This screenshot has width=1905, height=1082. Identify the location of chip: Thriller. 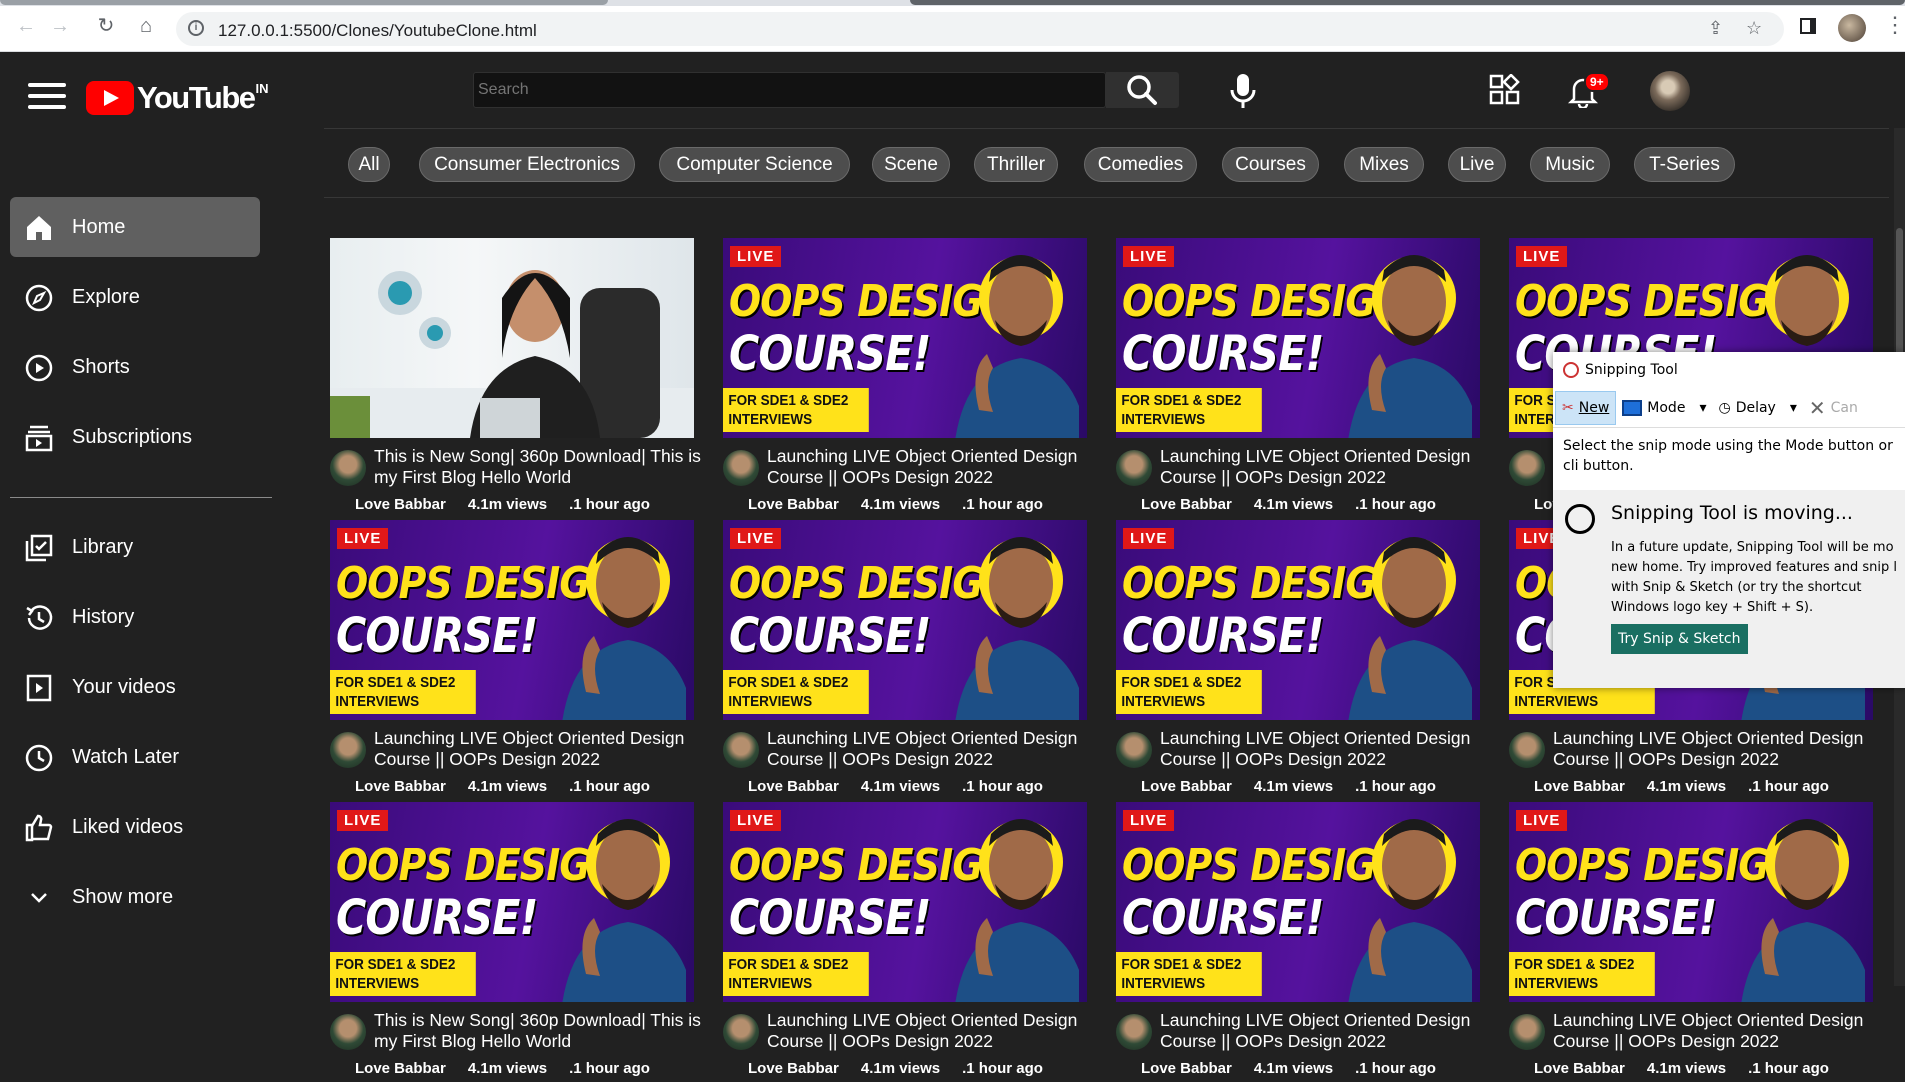
(1016, 164).